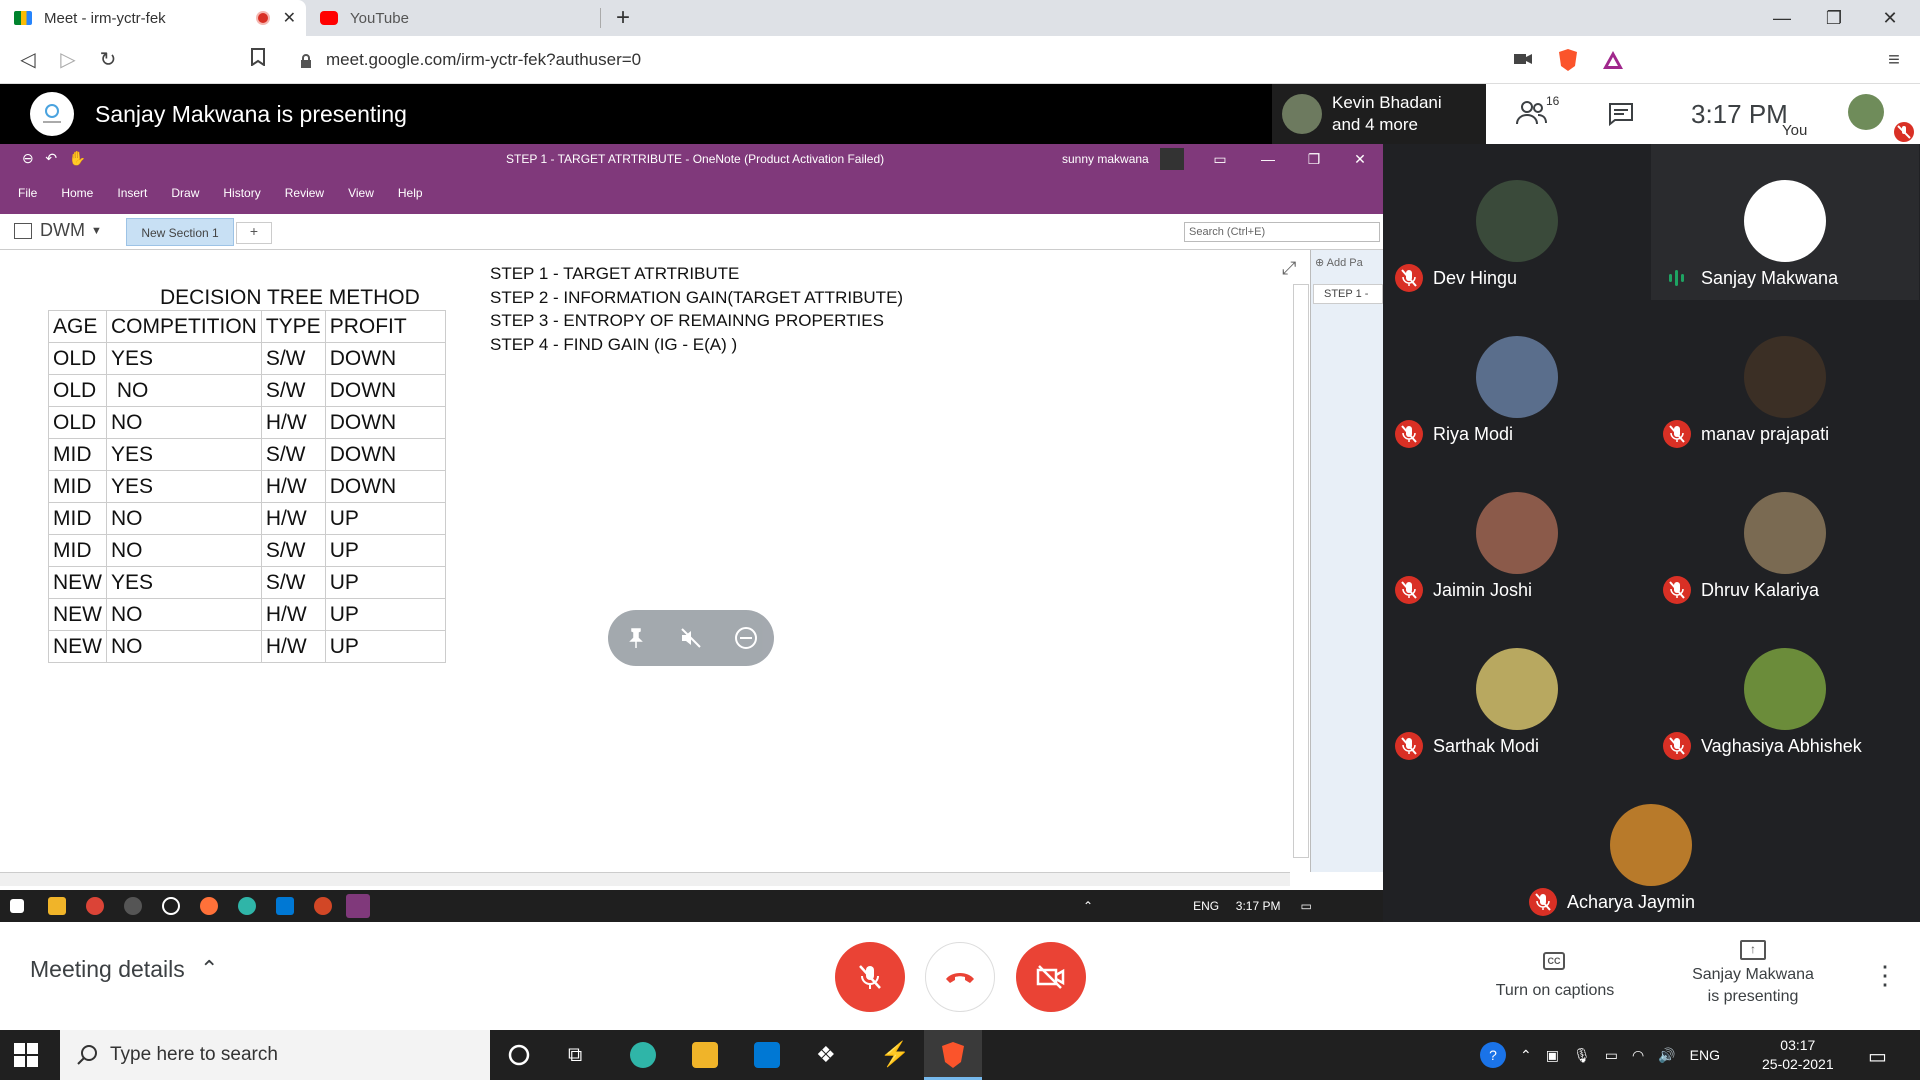 The image size is (1920, 1080). I want to click on participant-tile: Riya Modi, so click(1517, 378).